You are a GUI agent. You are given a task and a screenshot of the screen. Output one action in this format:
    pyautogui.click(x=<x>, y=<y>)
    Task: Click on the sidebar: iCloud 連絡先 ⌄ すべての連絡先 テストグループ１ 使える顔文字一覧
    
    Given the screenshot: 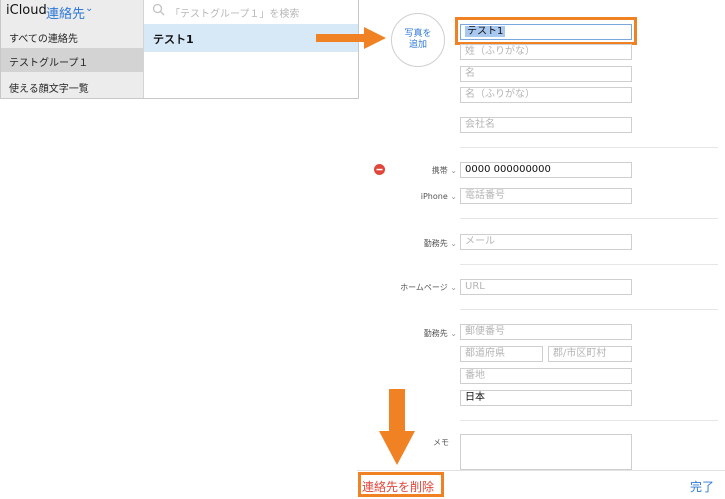 What is the action you would take?
    pyautogui.click(x=72, y=49)
    